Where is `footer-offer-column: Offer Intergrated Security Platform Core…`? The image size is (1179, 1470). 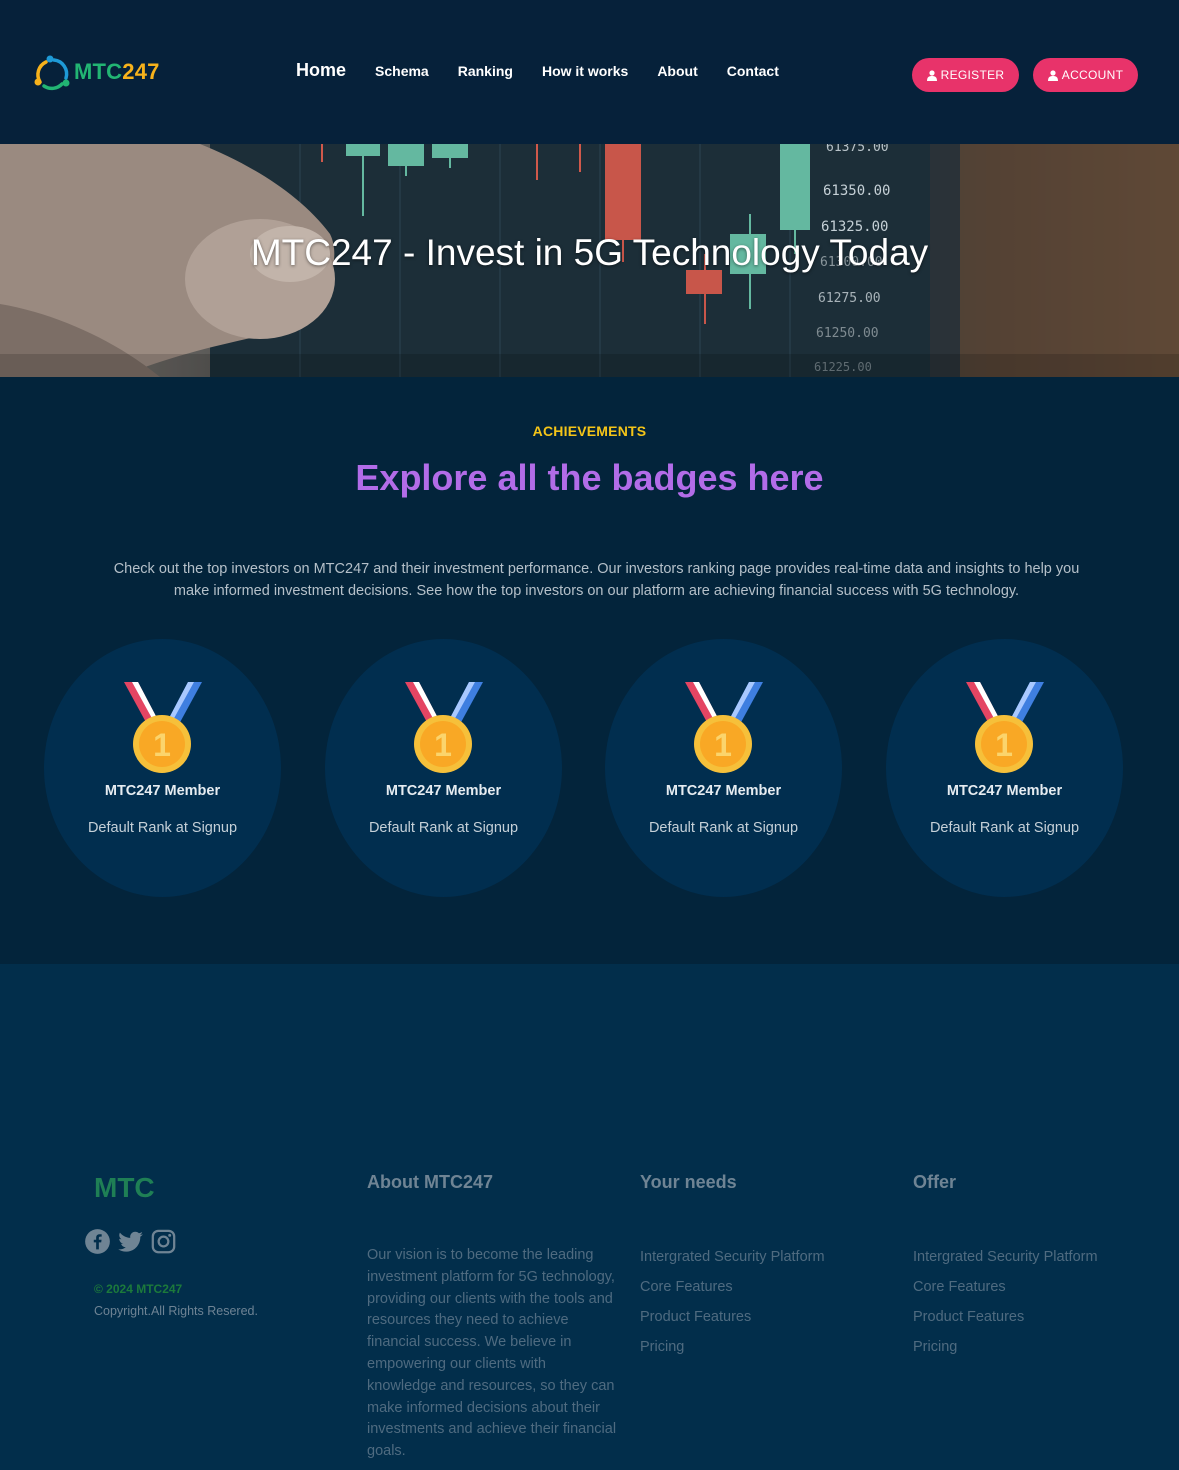
footer-offer-column: Offer Intergrated Security Platform Core… is located at coordinates (1043, 1270).